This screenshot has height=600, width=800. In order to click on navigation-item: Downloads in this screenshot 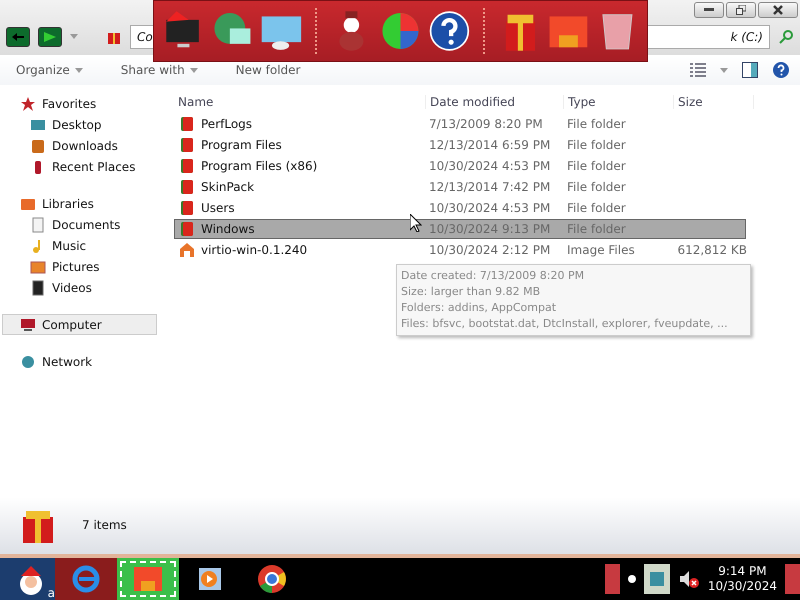, I will do `click(80, 145)`.